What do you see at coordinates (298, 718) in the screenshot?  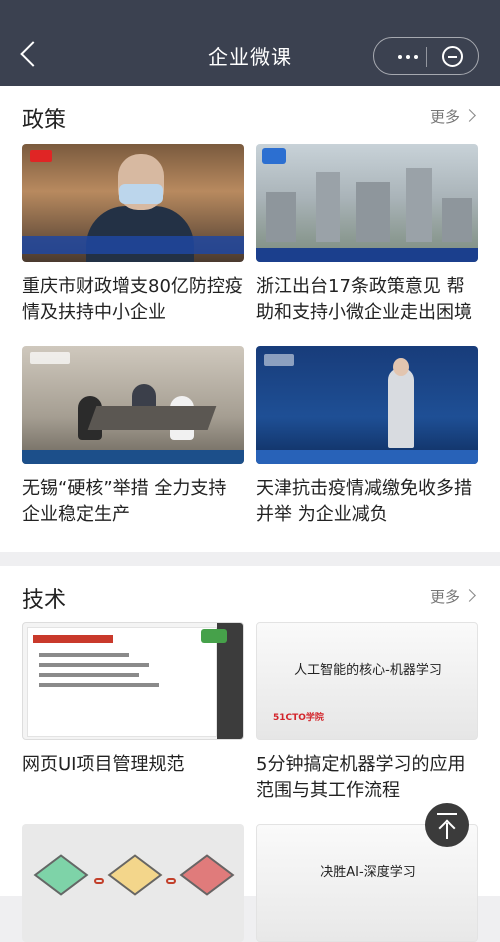 I see `brand-label: 51CTO学院` at bounding box center [298, 718].